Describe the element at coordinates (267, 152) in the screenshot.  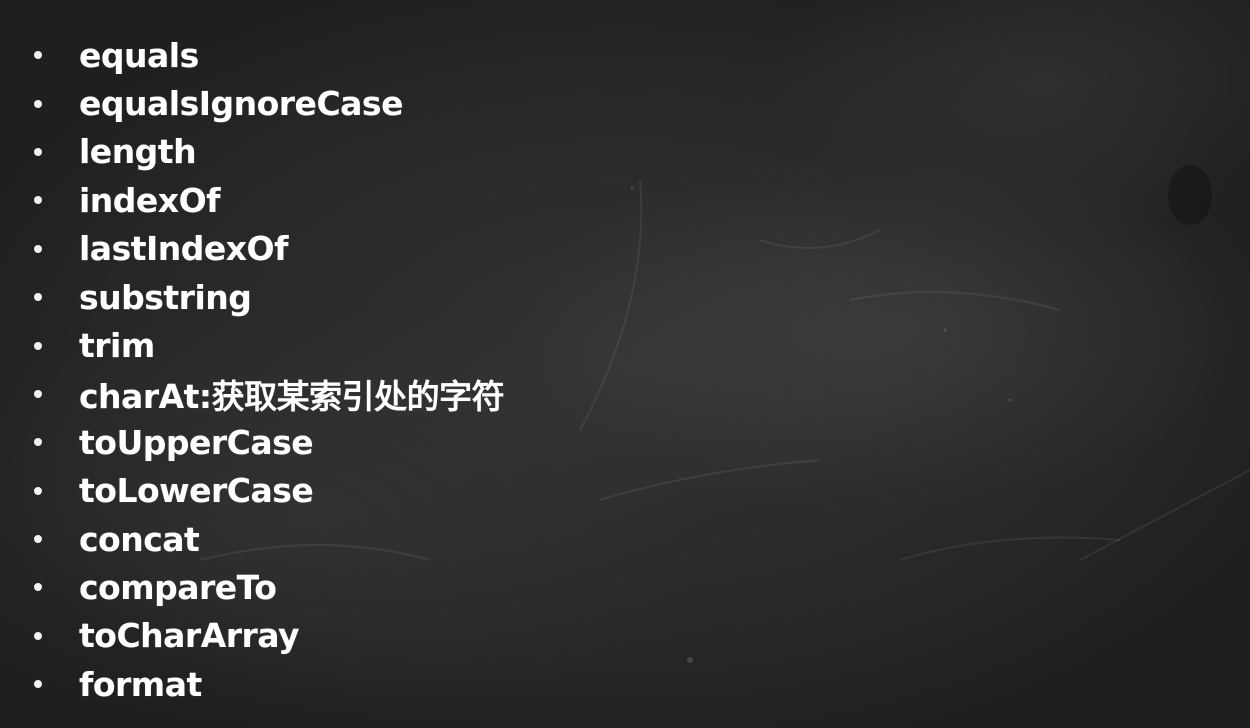
I see `list-item: length` at that location.